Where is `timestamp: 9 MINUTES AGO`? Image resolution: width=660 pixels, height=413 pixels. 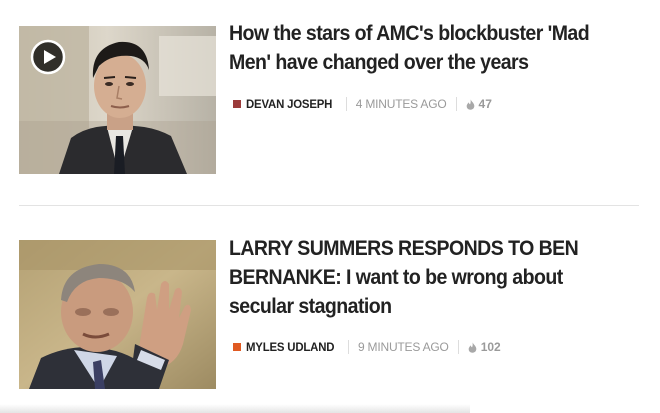
timestamp: 9 MINUTES AGO is located at coordinates (403, 347).